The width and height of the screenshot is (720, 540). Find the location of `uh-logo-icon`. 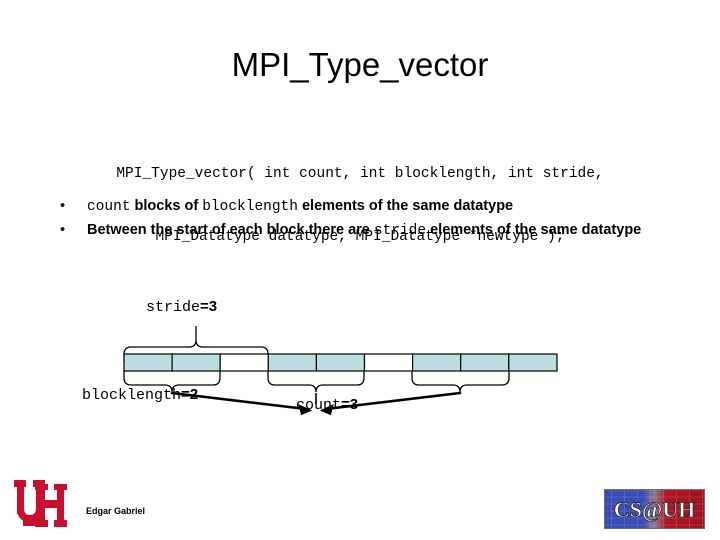

uh-logo-icon is located at coordinates (40, 503).